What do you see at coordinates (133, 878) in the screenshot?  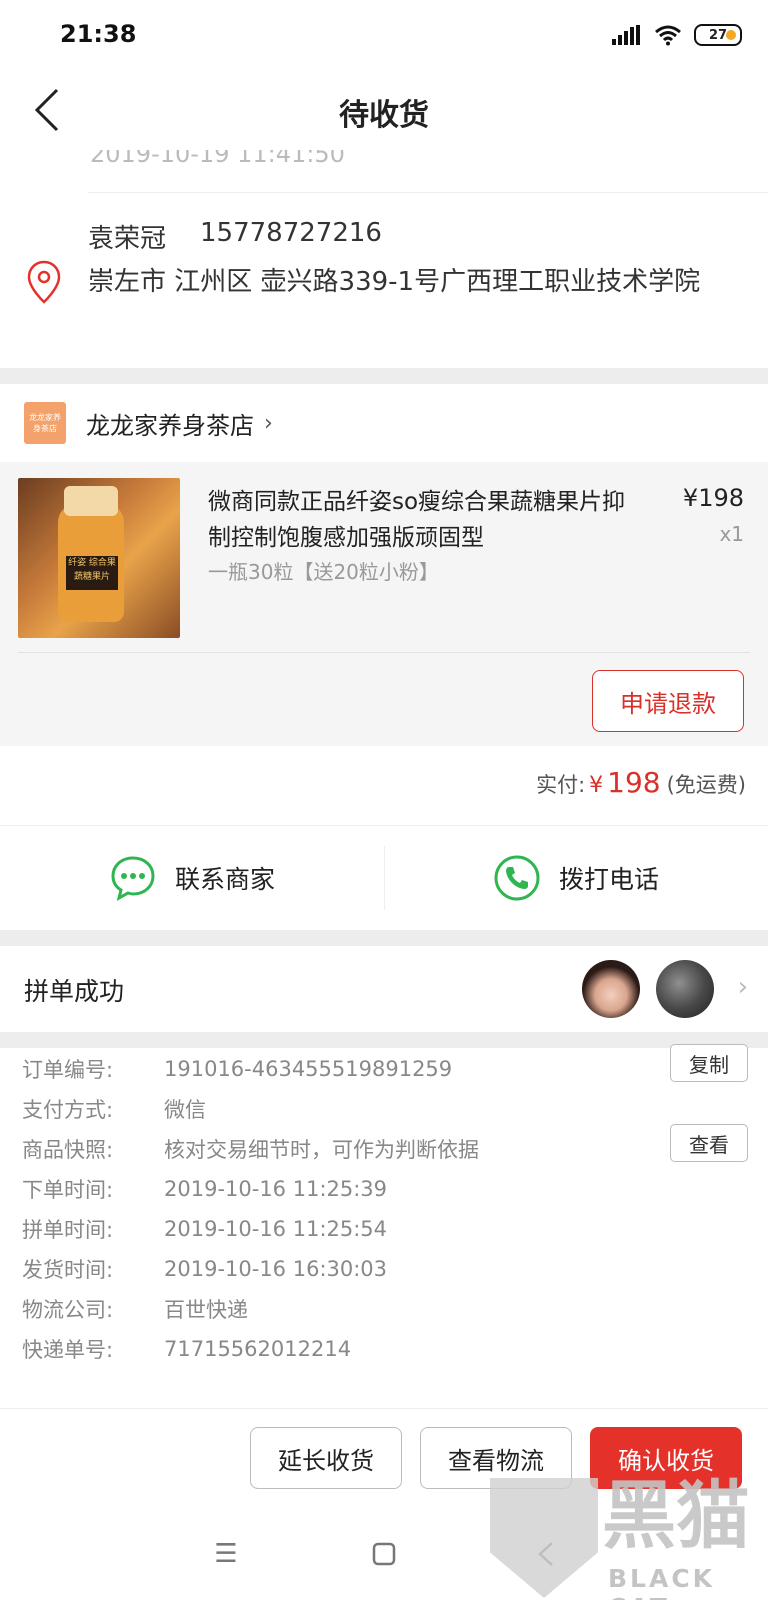 I see `chat-icon` at bounding box center [133, 878].